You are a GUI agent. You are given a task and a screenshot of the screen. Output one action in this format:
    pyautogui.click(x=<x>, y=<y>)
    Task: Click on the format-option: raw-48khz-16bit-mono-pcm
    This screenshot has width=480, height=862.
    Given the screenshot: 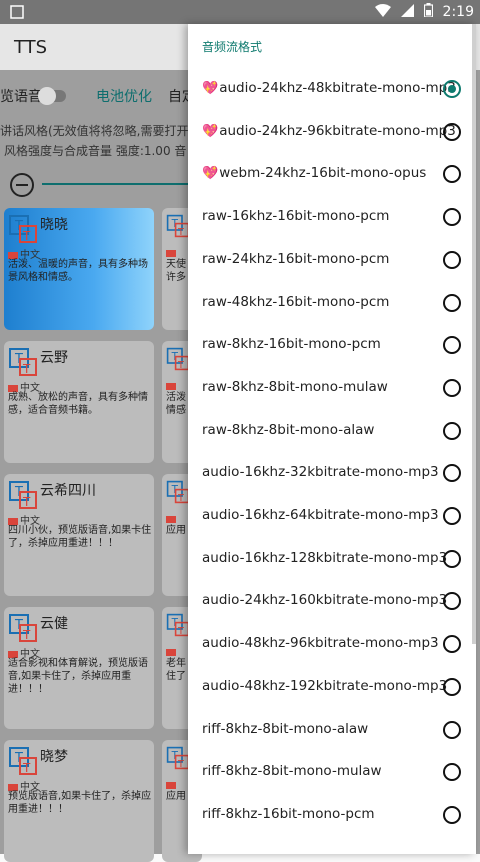 What is the action you would take?
    pyautogui.click(x=332, y=303)
    